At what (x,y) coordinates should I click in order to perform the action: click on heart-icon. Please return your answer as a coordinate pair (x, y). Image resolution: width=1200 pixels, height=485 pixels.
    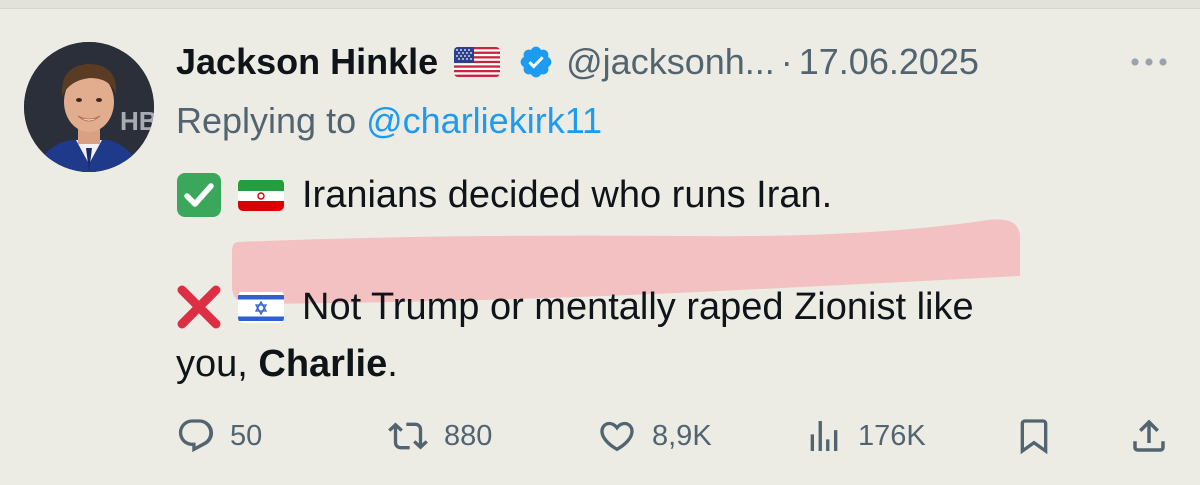
    Looking at the image, I should click on (617, 436).